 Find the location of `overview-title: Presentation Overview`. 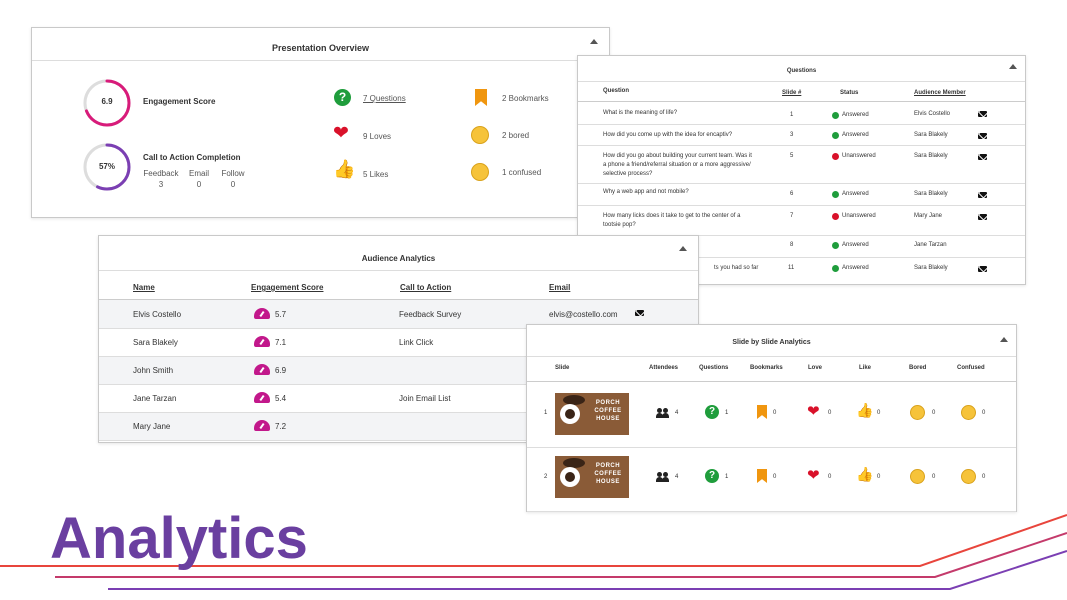

overview-title: Presentation Overview is located at coordinates (320, 48).